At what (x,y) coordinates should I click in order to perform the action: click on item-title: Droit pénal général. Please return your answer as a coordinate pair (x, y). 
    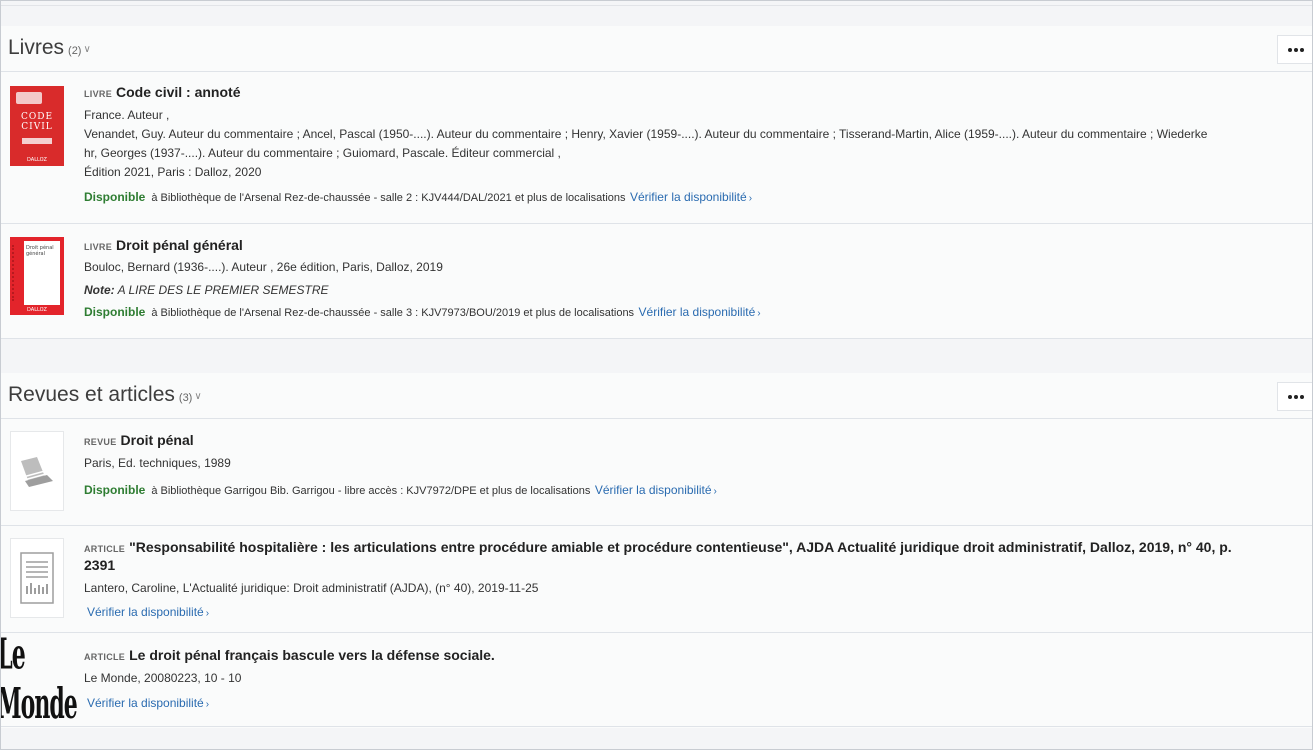
    Looking at the image, I should click on (179, 245).